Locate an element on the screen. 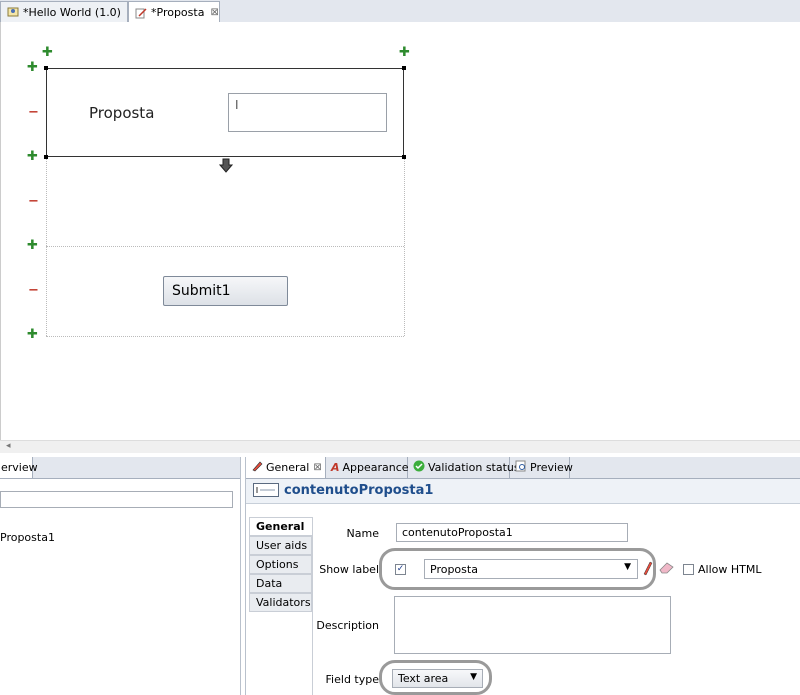 Image resolution: width=800 pixels, height=695 pixels. tab-label: General is located at coordinates (288, 467).